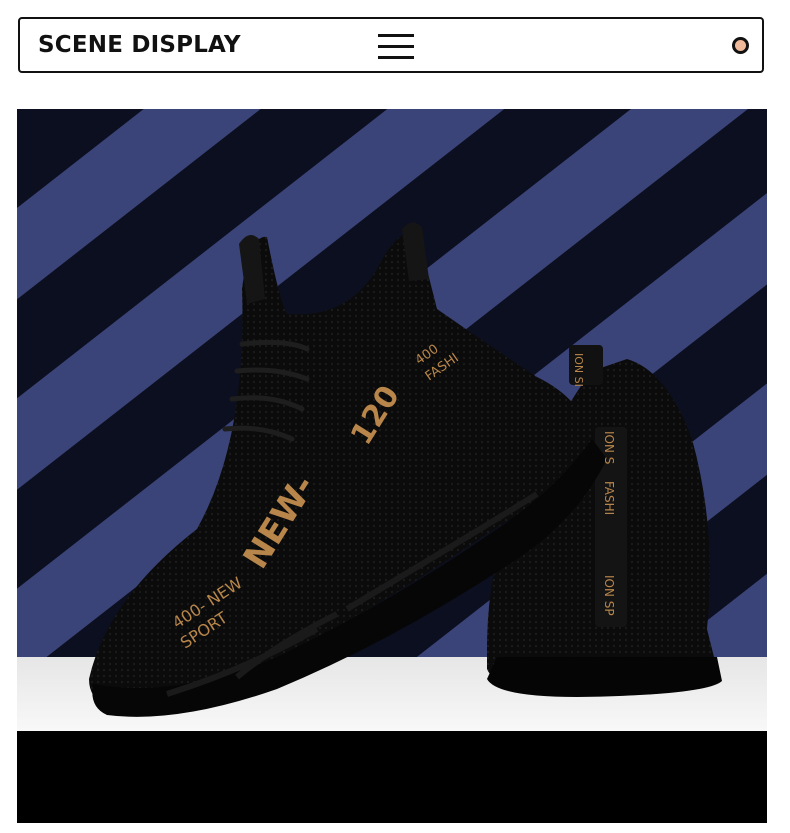 The image size is (790, 833). Describe the element at coordinates (609, 595) in the screenshot. I see `shoe-print-text: ION SP` at that location.